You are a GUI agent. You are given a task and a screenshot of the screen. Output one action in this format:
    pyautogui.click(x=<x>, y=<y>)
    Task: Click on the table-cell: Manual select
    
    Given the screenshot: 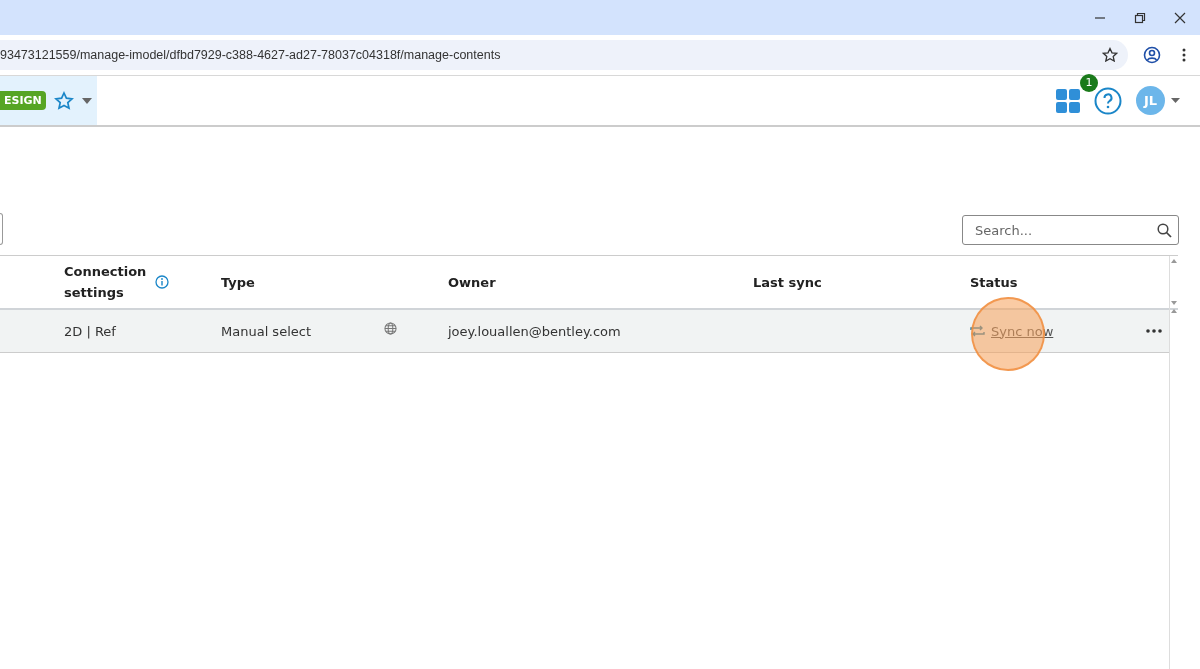 What is the action you would take?
    pyautogui.click(x=266, y=331)
    